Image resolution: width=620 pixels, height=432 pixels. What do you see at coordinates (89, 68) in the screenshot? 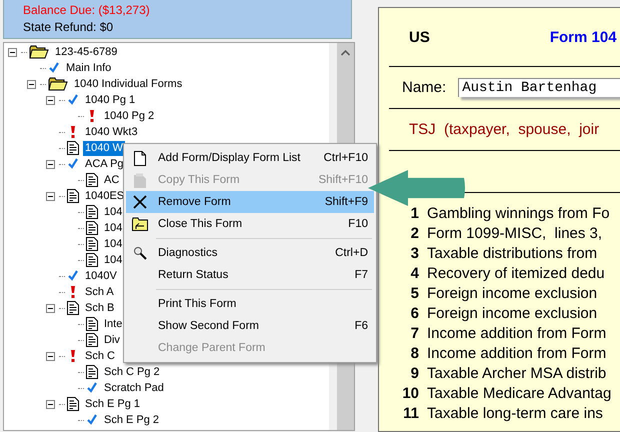
I see `tree-item: Main Info` at bounding box center [89, 68].